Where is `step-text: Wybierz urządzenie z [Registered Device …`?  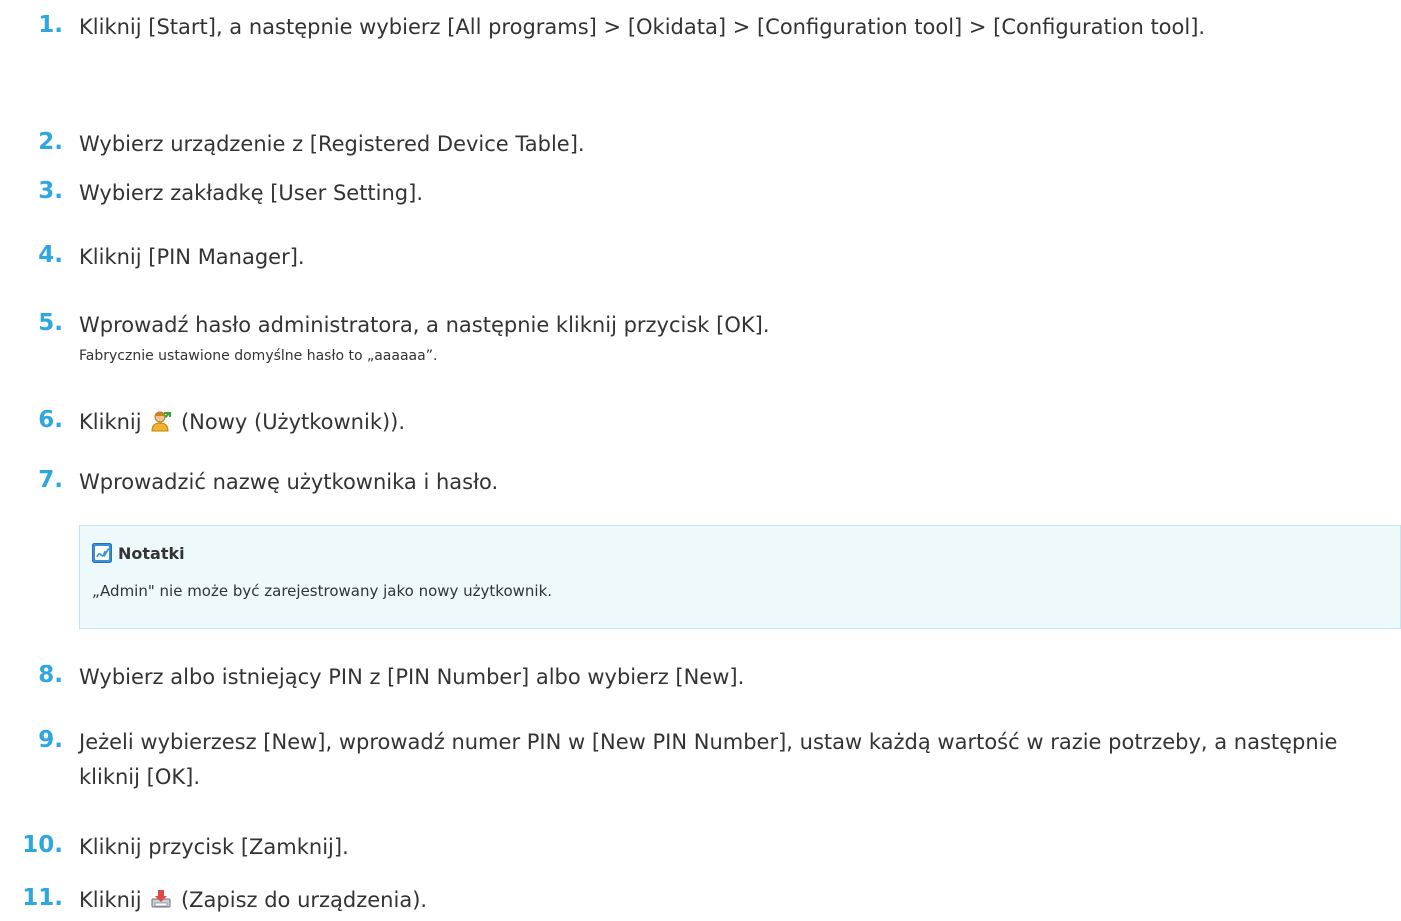 step-text: Wybierz urządzenie z [Registered Device … is located at coordinates (332, 144).